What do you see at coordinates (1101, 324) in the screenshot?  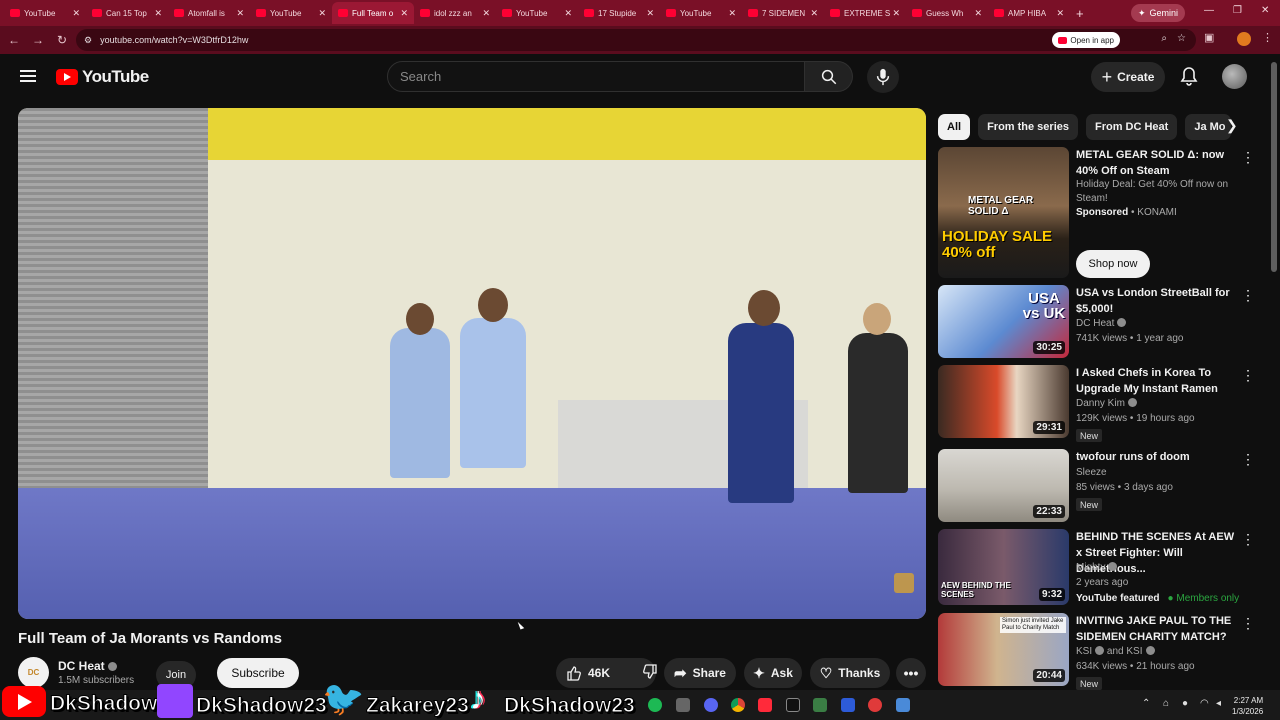 I see `recommendation-channel: DC Heat` at bounding box center [1101, 324].